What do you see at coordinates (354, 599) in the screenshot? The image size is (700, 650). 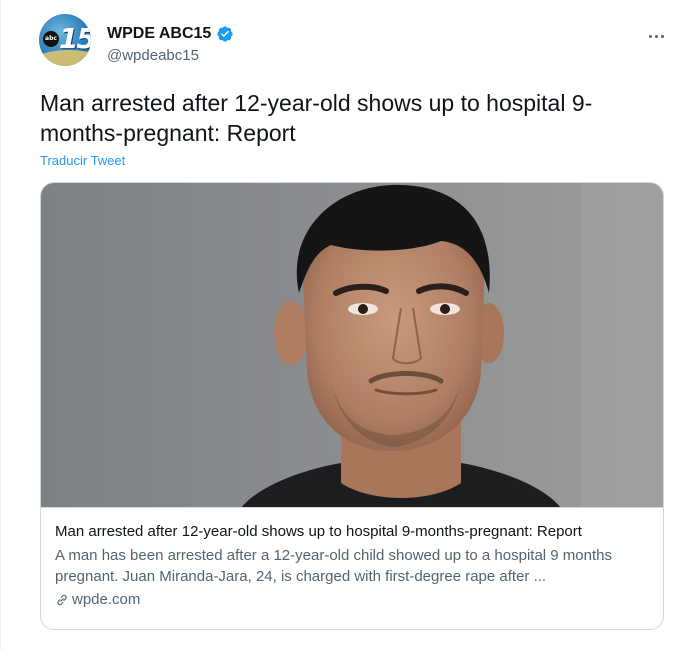 I see `card-domain-row: wpde.com` at bounding box center [354, 599].